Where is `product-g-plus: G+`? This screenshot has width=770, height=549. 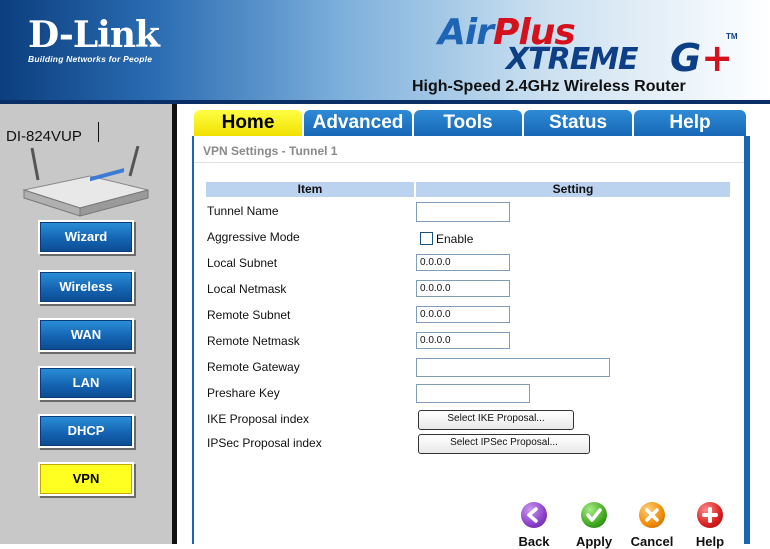 product-g-plus: G+ is located at coordinates (701, 58).